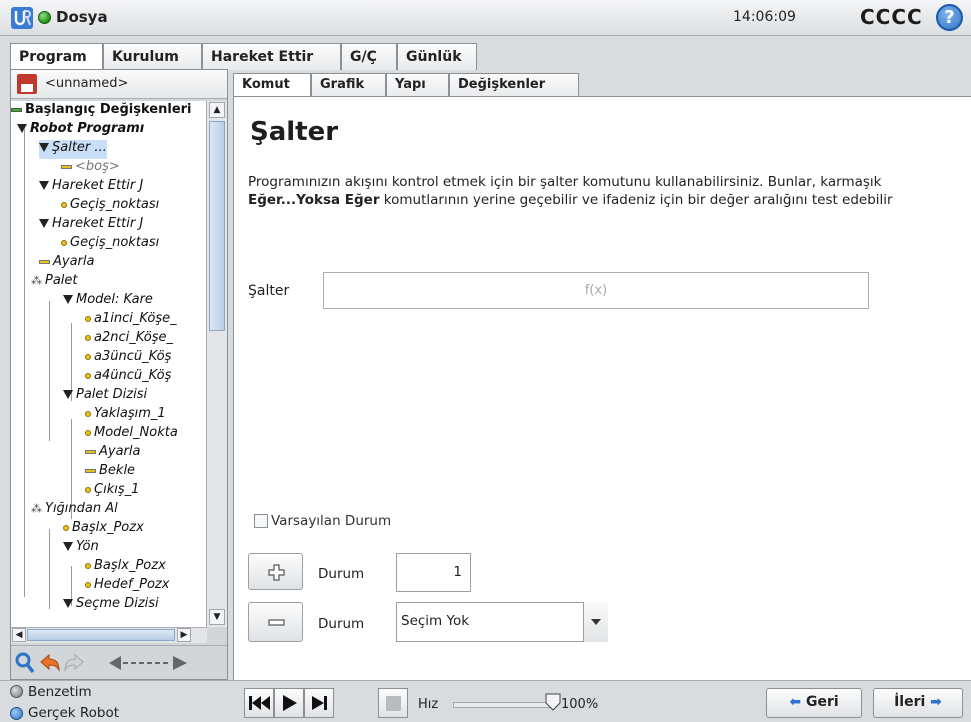 The height and width of the screenshot is (722, 971). I want to click on play-button, so click(289, 703).